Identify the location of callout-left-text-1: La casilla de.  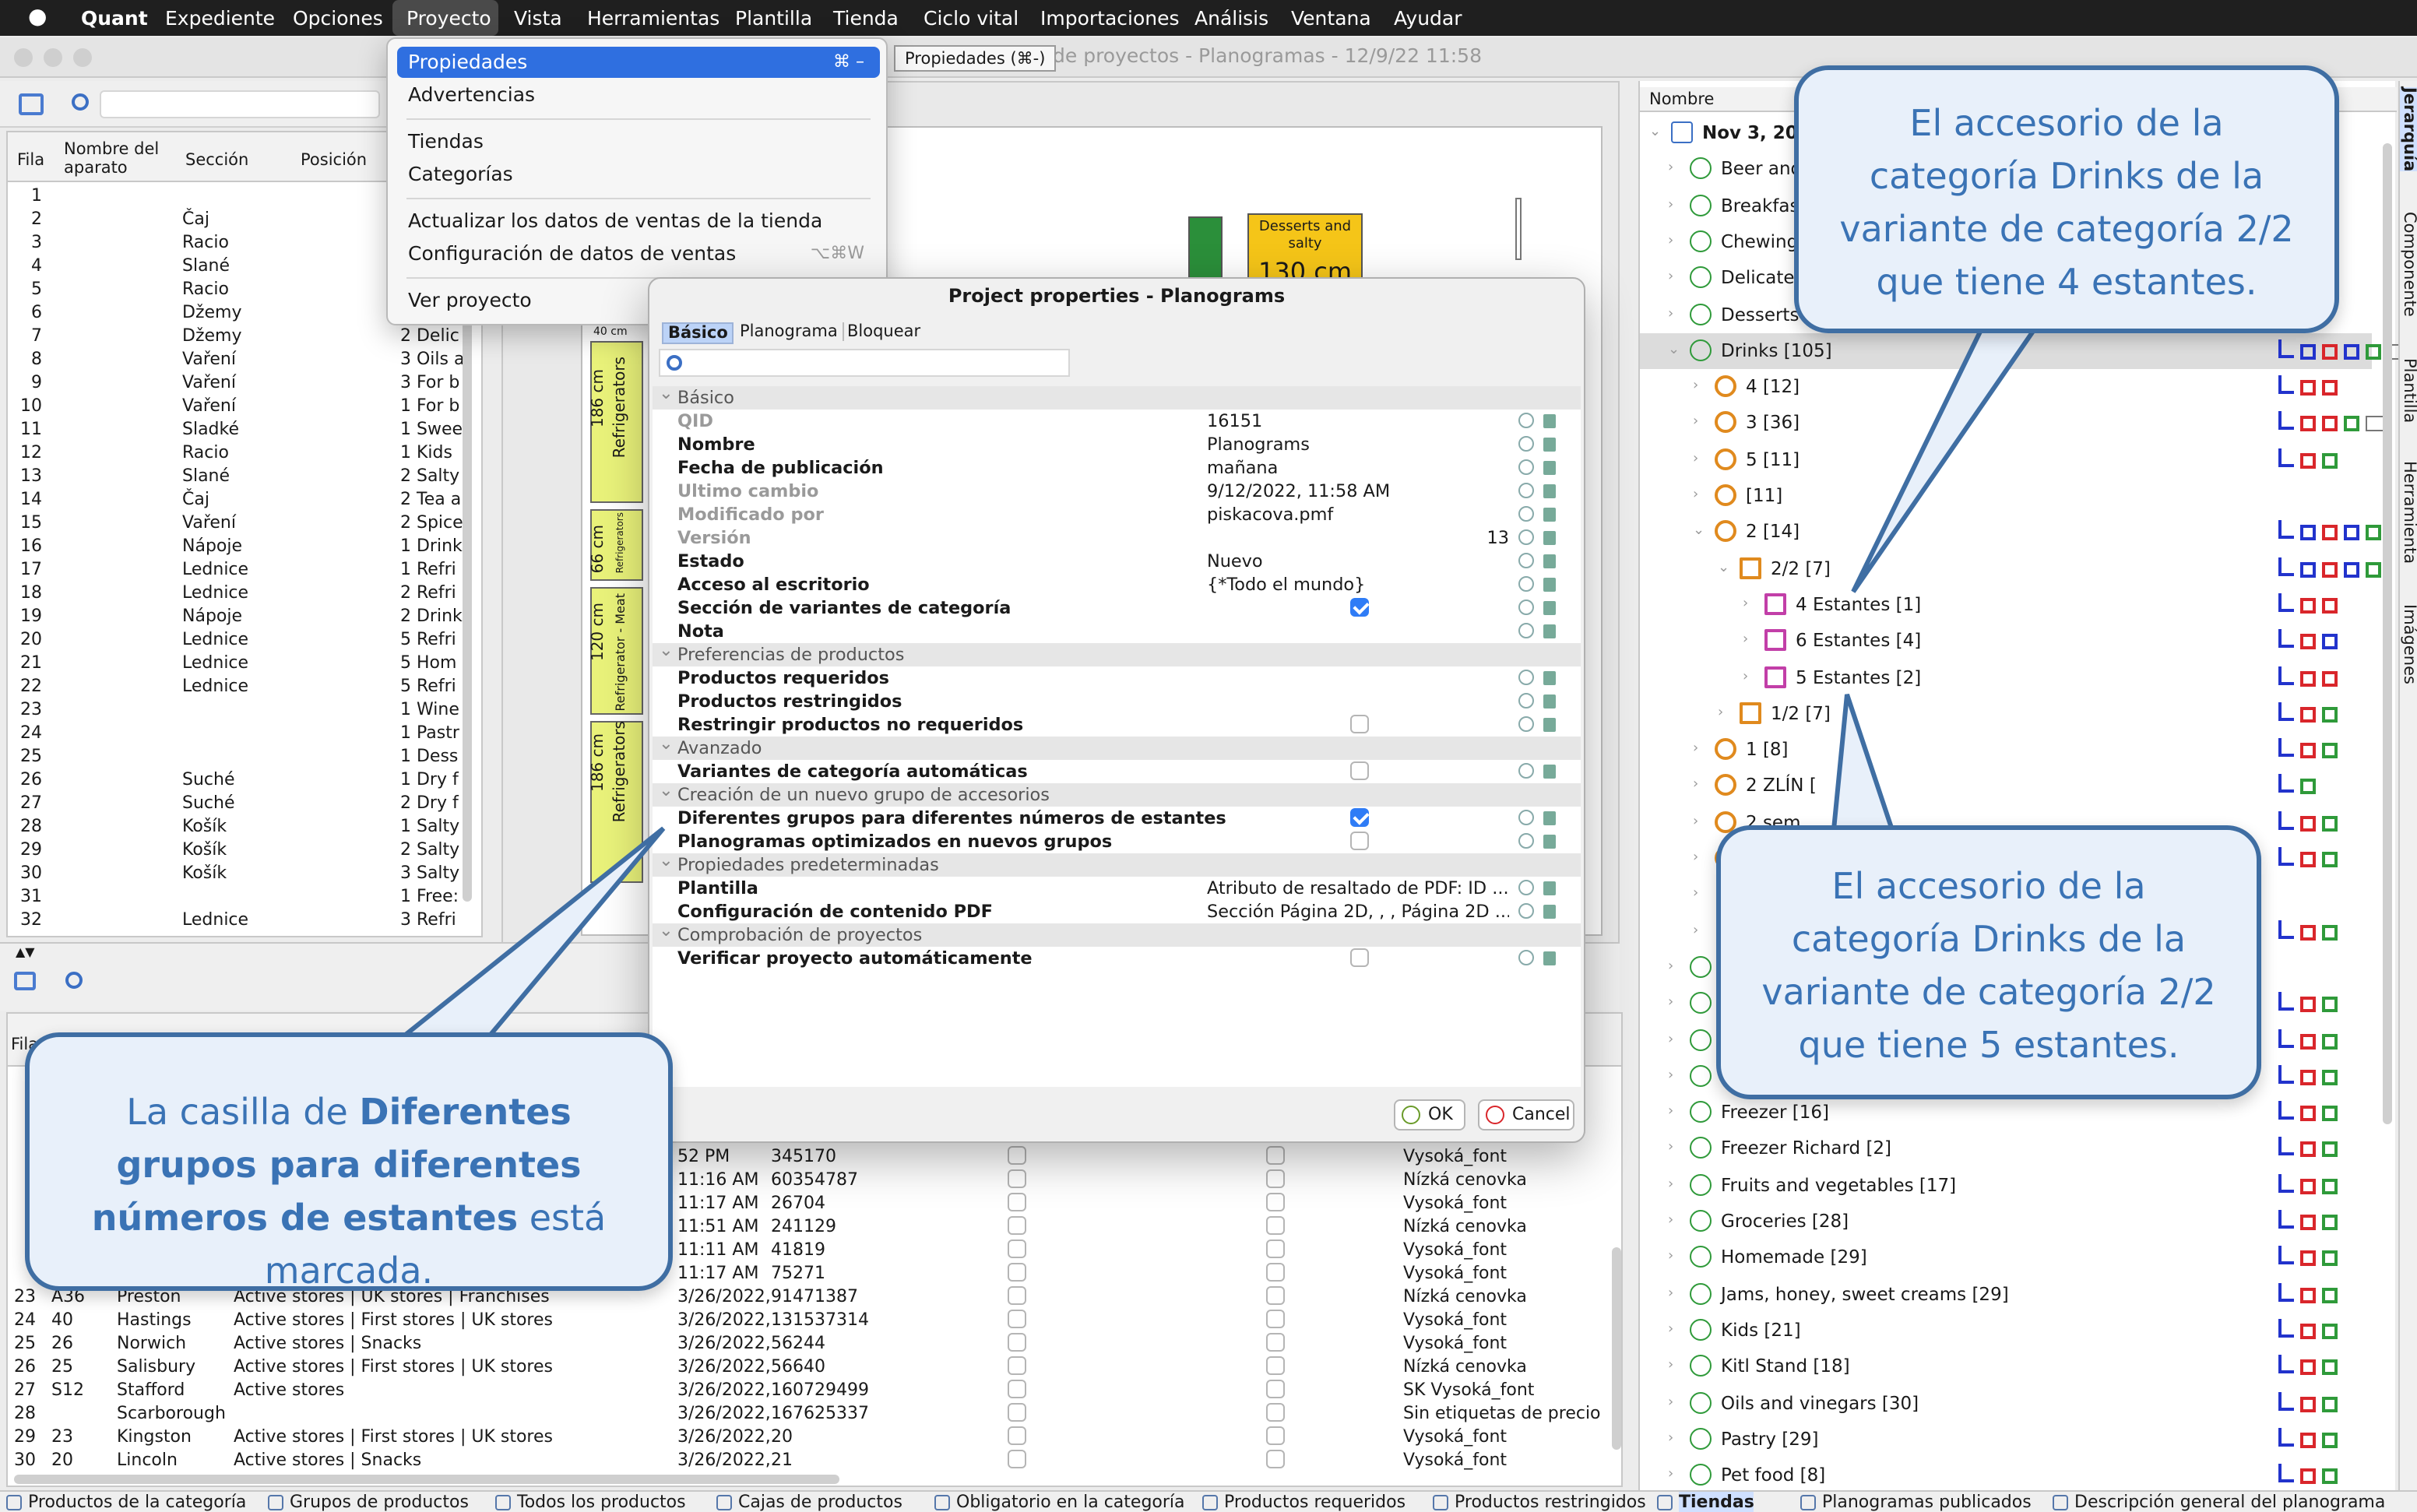
(243, 1113).